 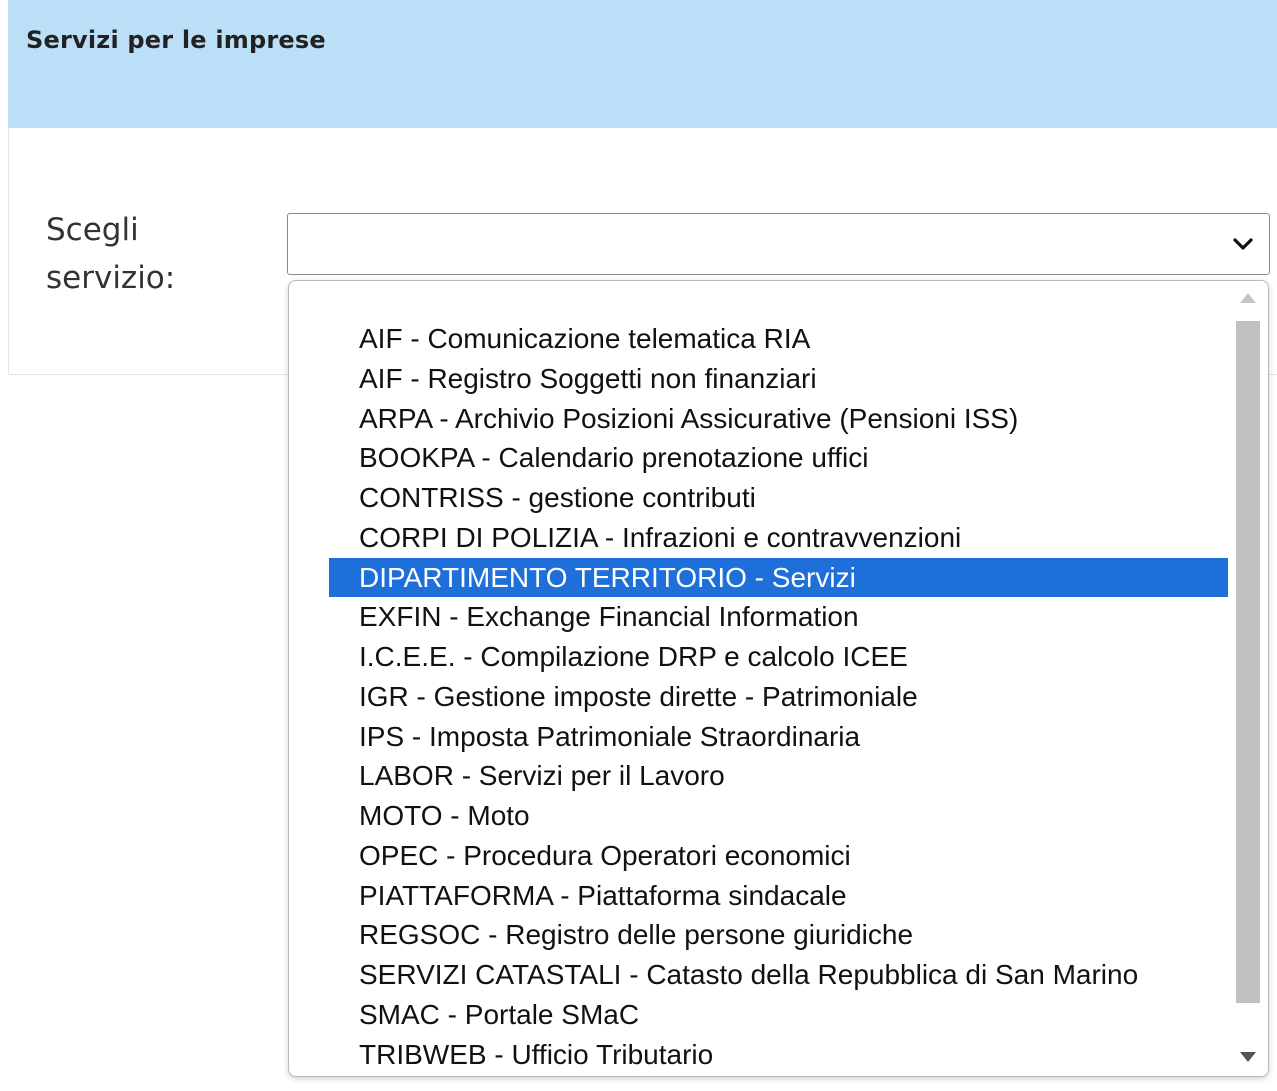 I want to click on dropdown-option: IPS - Imposta Patrimoniale Straordinaria, so click(x=798, y=737).